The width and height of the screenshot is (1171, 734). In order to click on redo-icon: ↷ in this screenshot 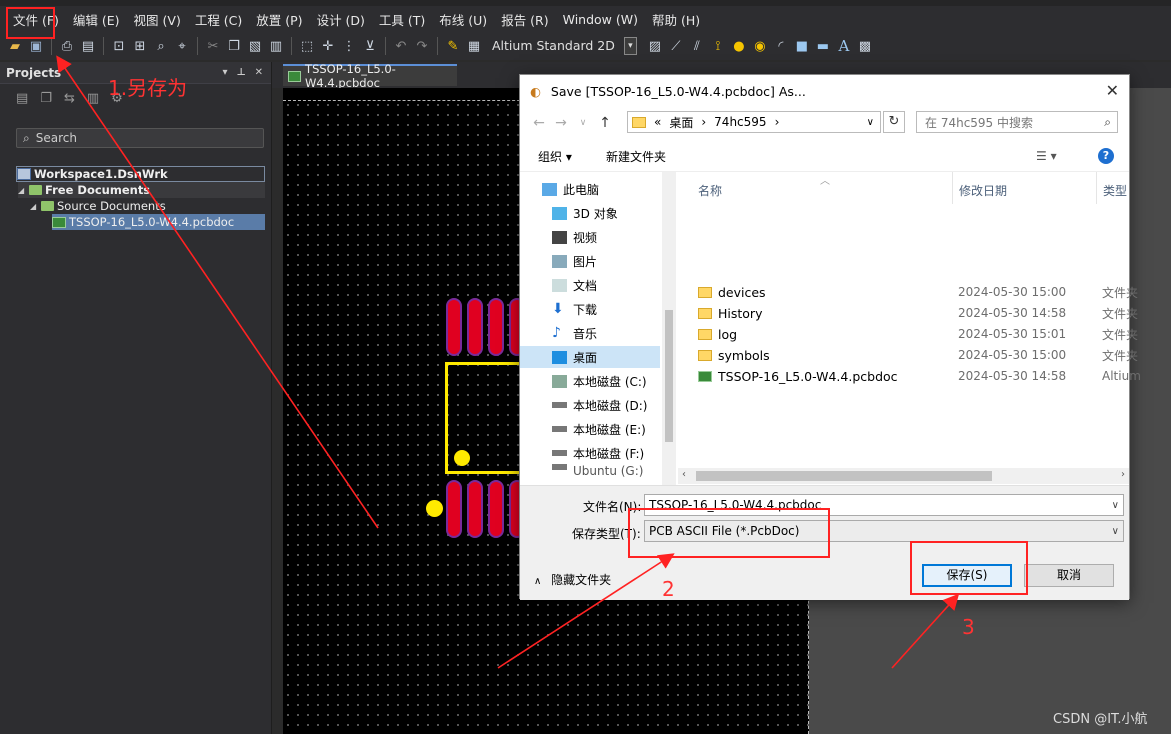, I will do `click(422, 46)`.